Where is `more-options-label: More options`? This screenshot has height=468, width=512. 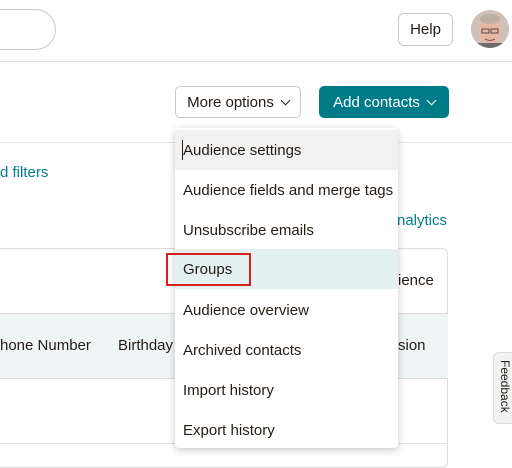
more-options-label: More options is located at coordinates (230, 102).